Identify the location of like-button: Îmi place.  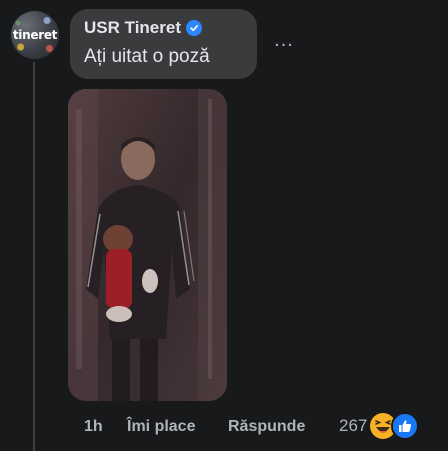
(177, 427).